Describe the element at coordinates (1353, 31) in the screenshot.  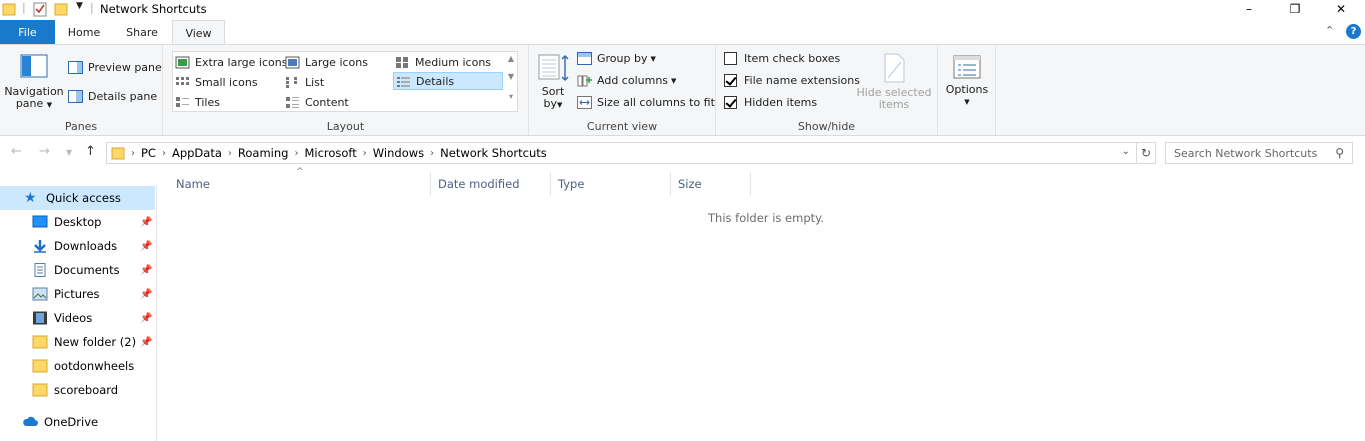
I see `help-icon: ?` at that location.